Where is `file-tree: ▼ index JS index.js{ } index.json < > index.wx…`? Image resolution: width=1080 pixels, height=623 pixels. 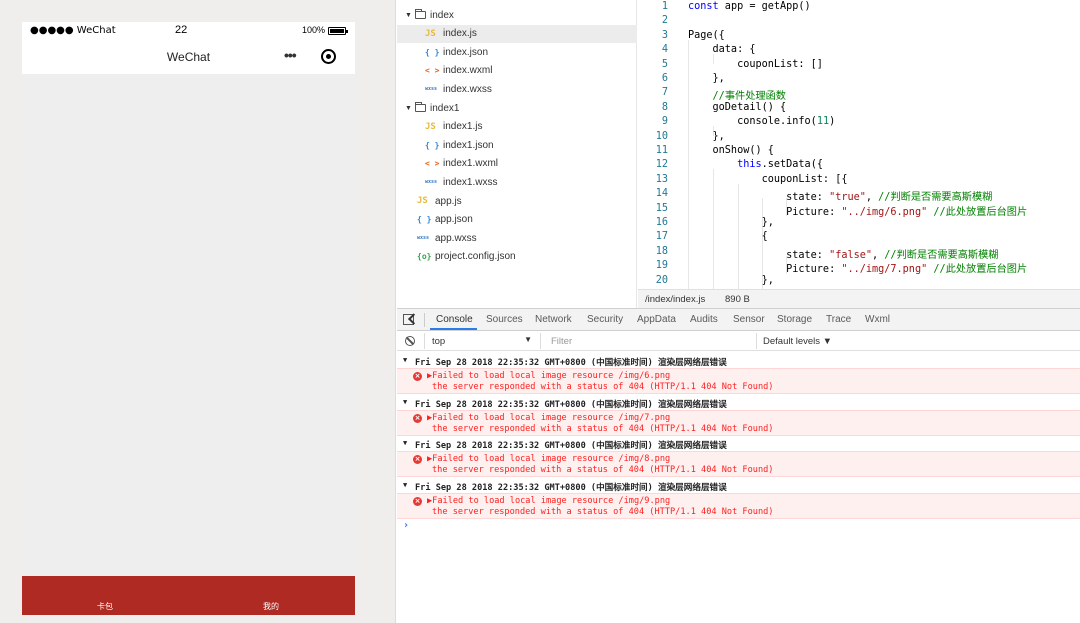
file-tree: ▼ index JS index.js{ } index.json < > index.wx… is located at coordinates (517, 154).